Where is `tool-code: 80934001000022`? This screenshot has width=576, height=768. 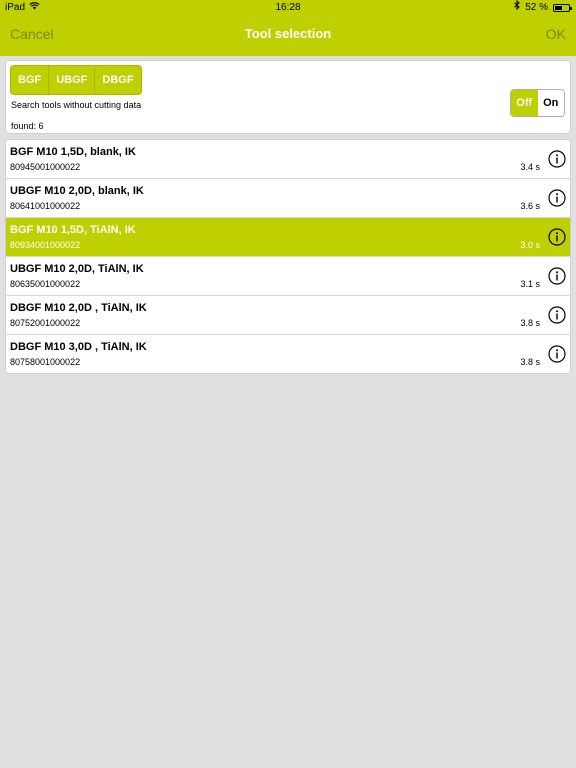 tool-code: 80934001000022 is located at coordinates (45, 245).